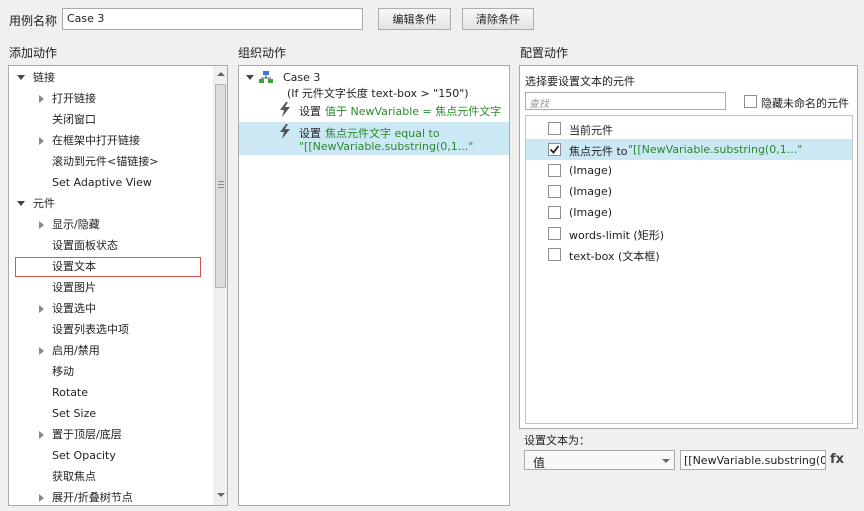 This screenshot has width=864, height=511. I want to click on tree-item-label: 链接, so click(44, 77).